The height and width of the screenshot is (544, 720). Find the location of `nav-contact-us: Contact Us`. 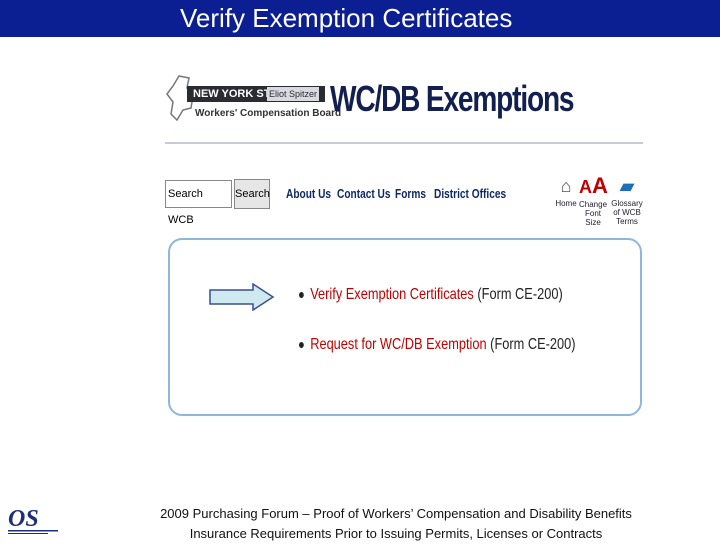

nav-contact-us: Contact Us is located at coordinates (364, 193).